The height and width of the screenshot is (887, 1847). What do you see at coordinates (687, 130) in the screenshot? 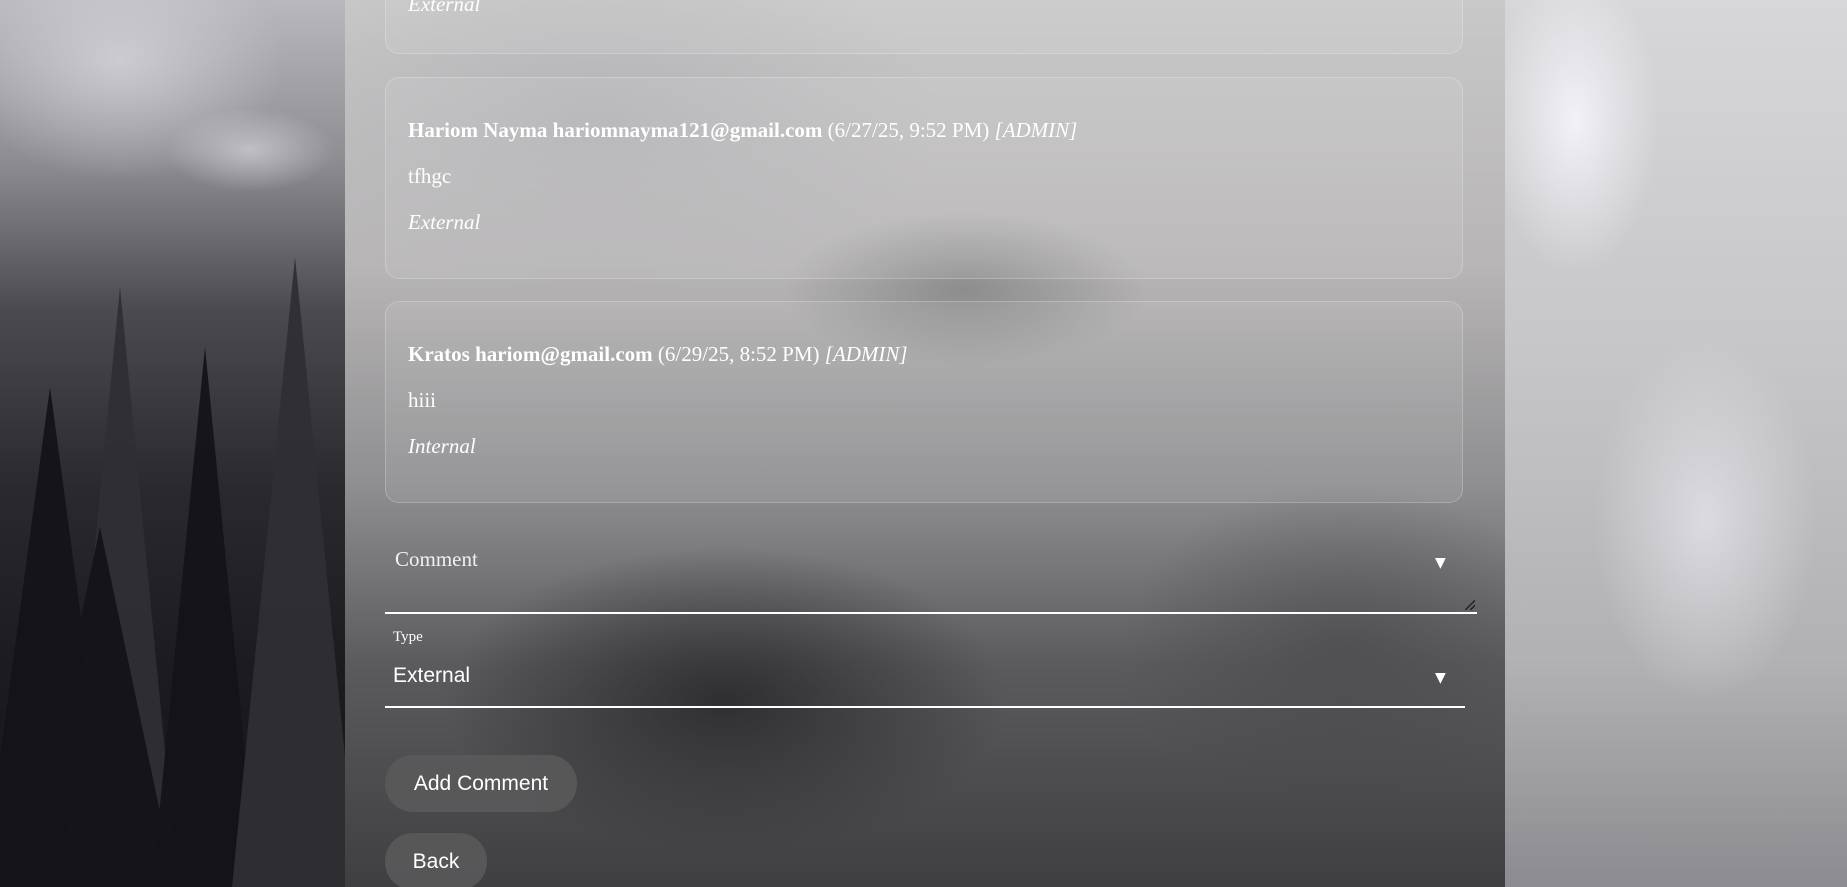
I see `comment-email: hariomnayma121@gmail.com` at bounding box center [687, 130].